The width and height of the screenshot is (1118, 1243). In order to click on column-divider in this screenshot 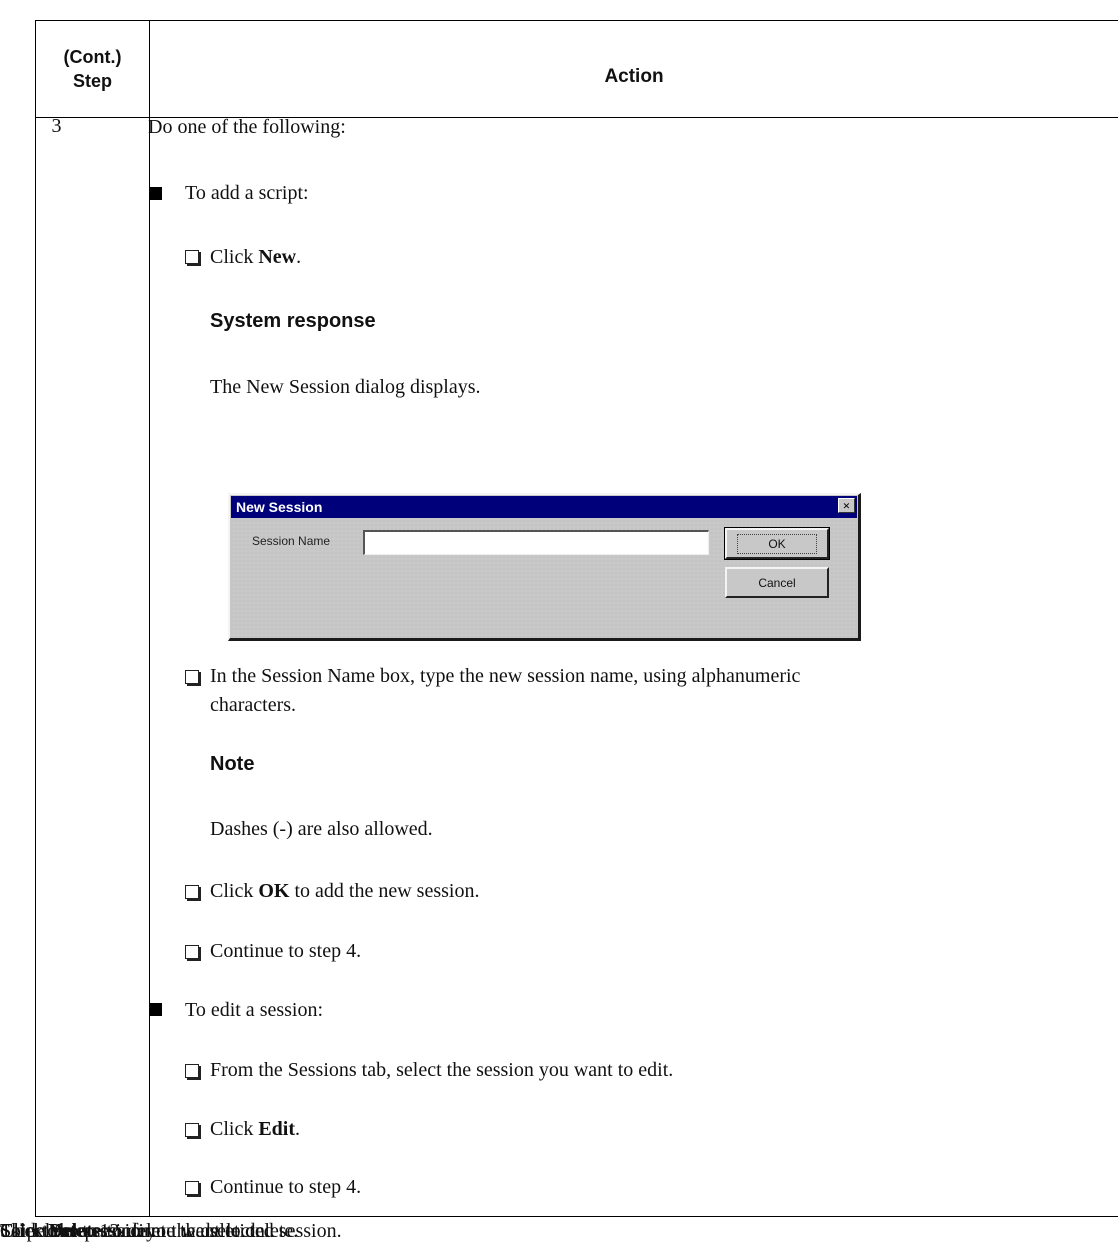, I will do `click(149, 618)`.